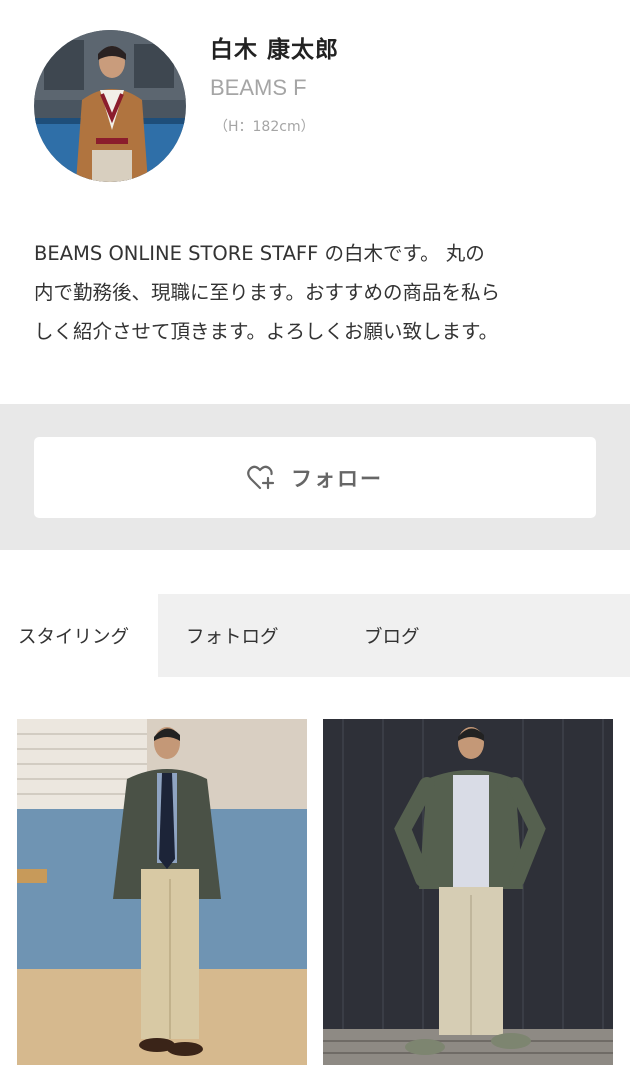  I want to click on follow-button: フォロー, so click(315, 477).